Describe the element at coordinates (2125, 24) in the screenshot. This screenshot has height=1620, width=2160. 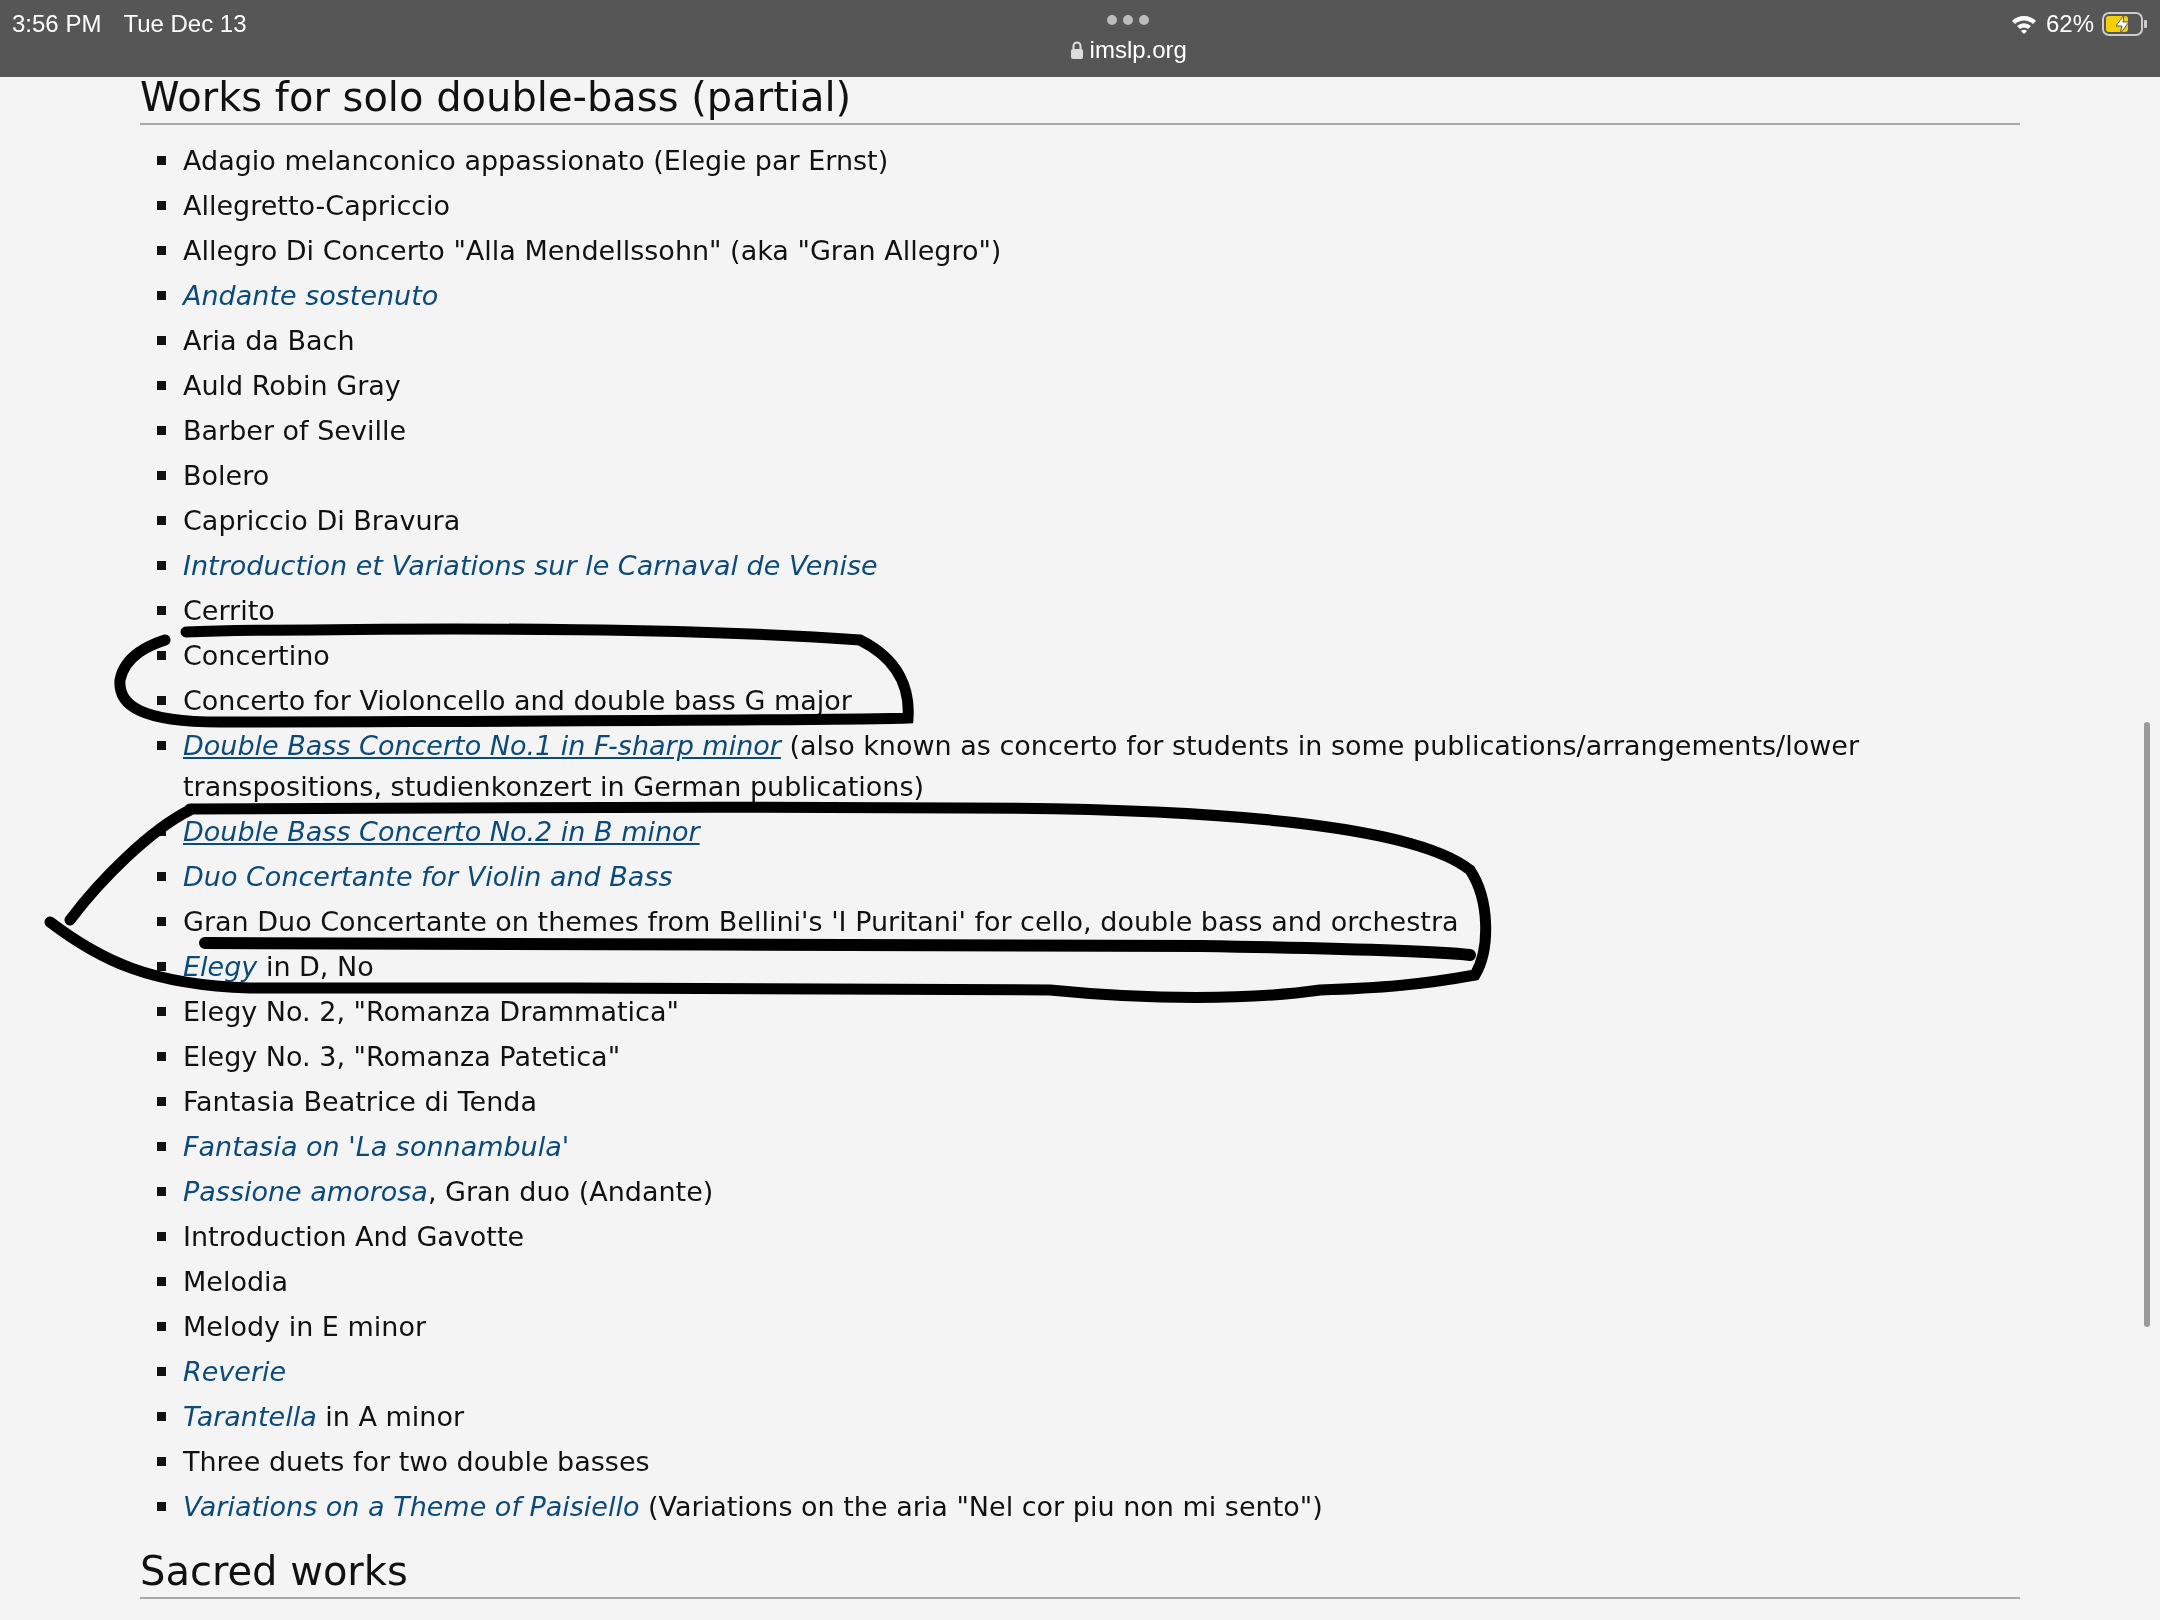
I see `battery-icon` at that location.